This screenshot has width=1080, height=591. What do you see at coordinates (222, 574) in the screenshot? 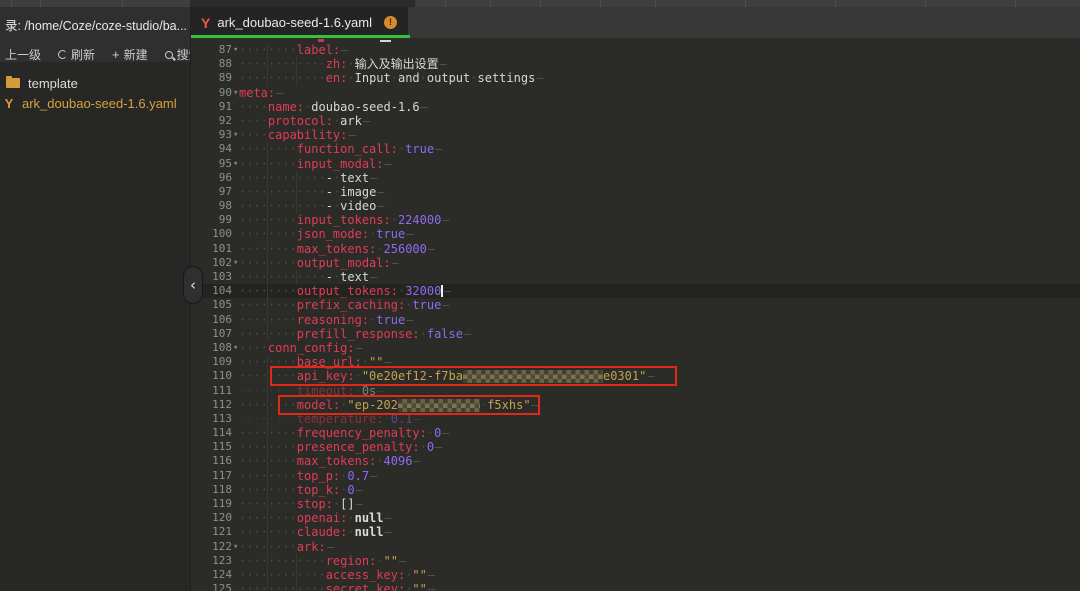
I see `line-number: 124` at bounding box center [222, 574].